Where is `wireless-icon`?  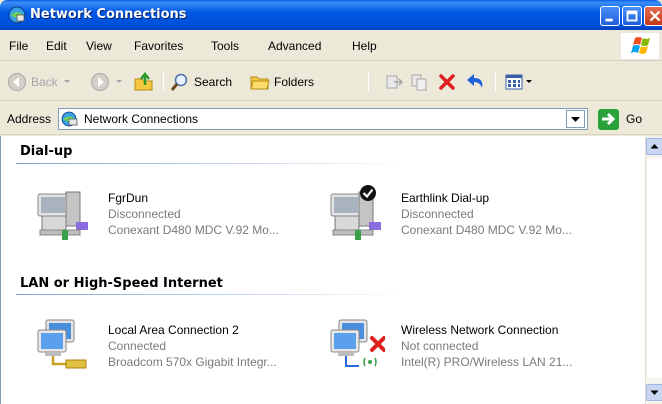
wireless-icon is located at coordinates (357, 343).